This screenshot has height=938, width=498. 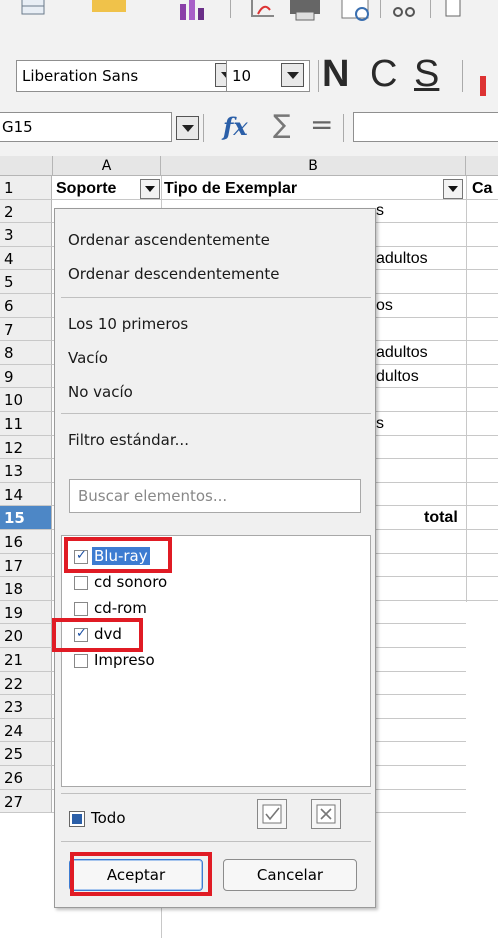 What do you see at coordinates (26, 707) in the screenshot?
I see `row-header-23: 23` at bounding box center [26, 707].